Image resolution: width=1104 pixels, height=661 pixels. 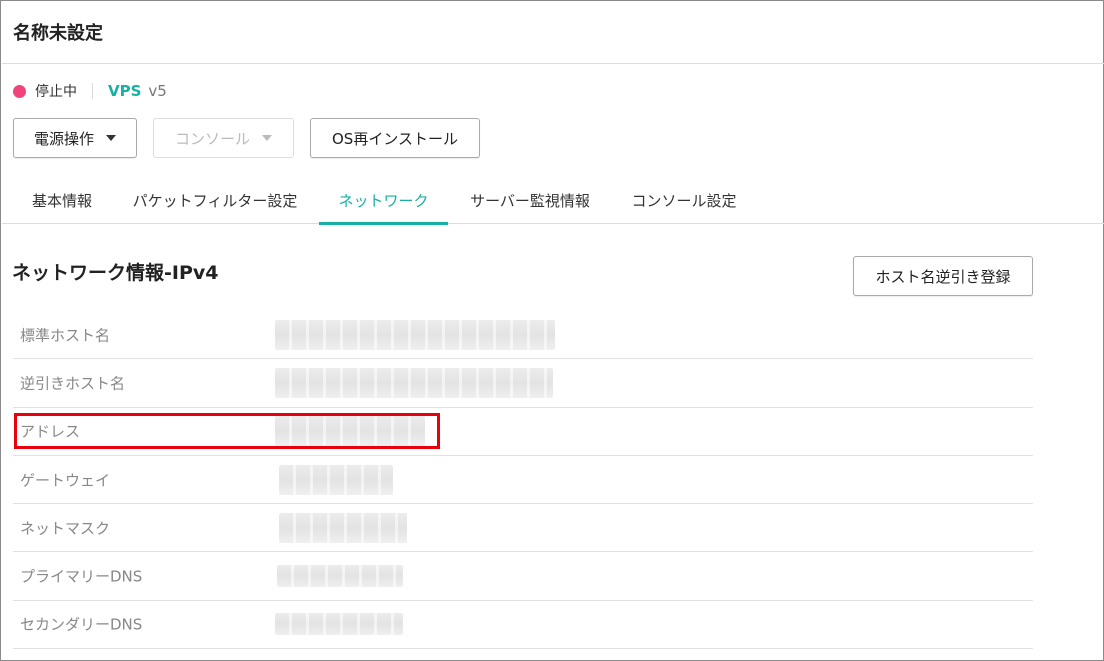 What do you see at coordinates (65, 528) in the screenshot?
I see `row-label-netmask: ネットマスク` at bounding box center [65, 528].